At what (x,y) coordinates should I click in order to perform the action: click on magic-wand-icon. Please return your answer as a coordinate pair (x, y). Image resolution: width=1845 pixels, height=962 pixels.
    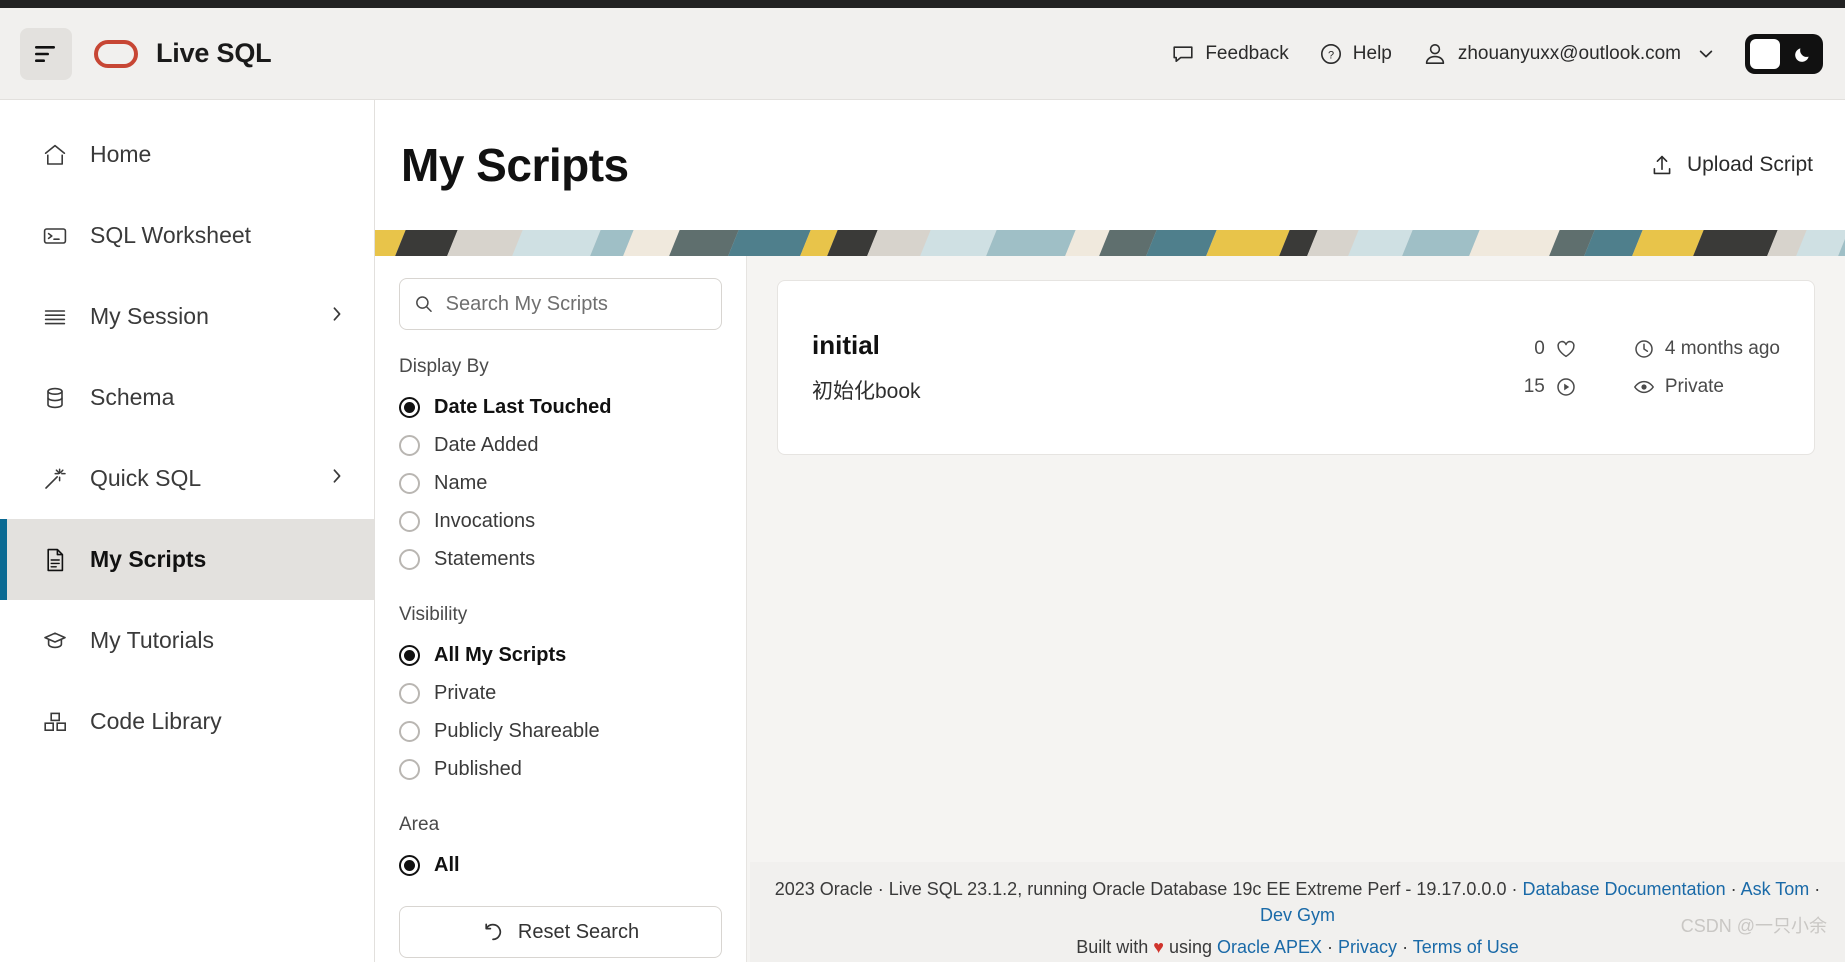
    Looking at the image, I should click on (55, 479).